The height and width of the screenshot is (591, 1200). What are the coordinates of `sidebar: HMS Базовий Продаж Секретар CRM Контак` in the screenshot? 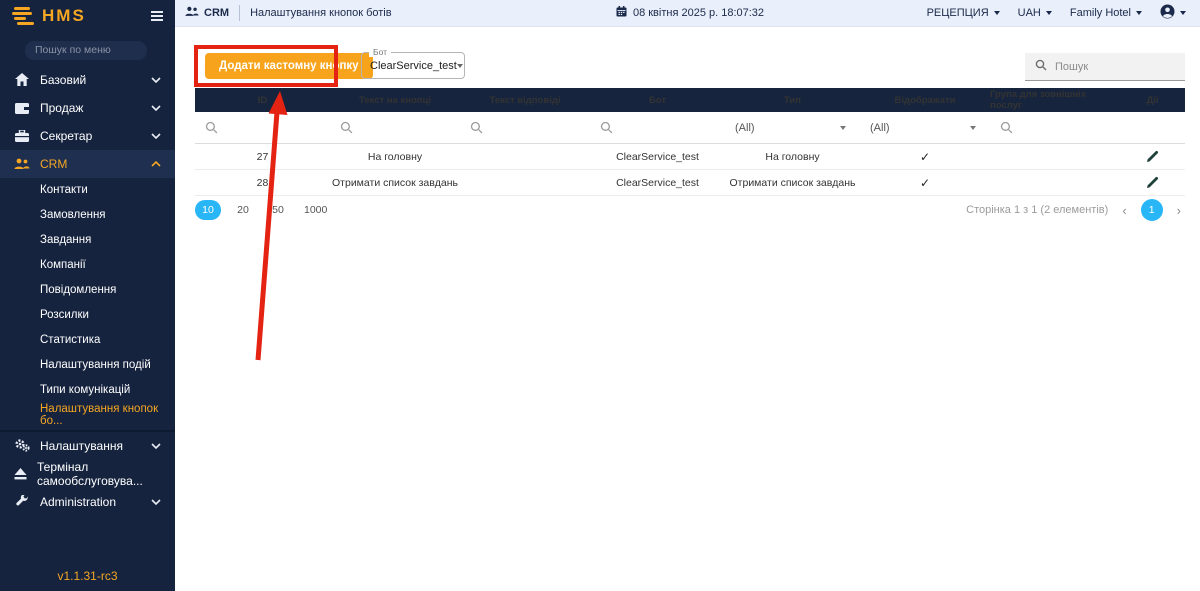 It's located at (87, 295).